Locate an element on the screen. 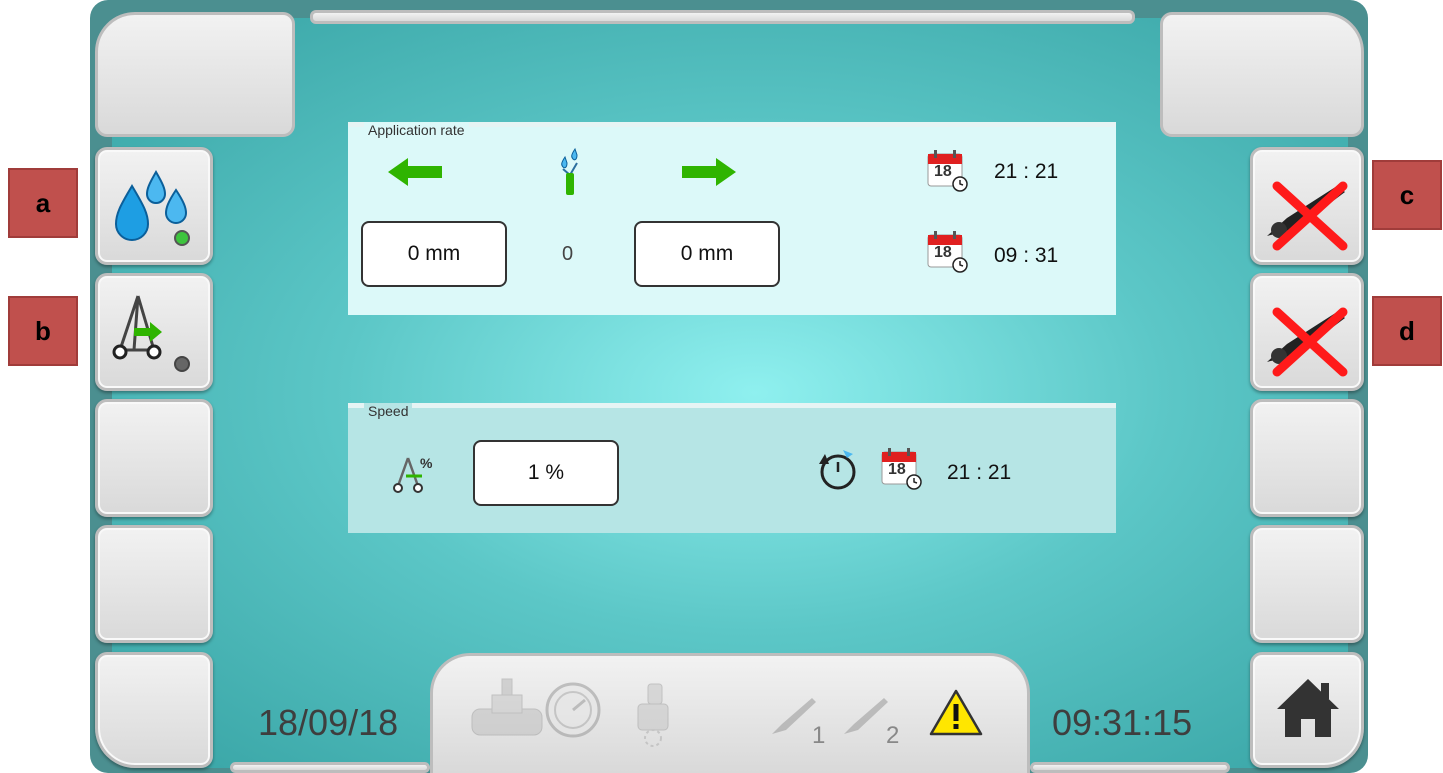 The image size is (1443, 773). gun-1-disabled-button is located at coordinates (1307, 206).